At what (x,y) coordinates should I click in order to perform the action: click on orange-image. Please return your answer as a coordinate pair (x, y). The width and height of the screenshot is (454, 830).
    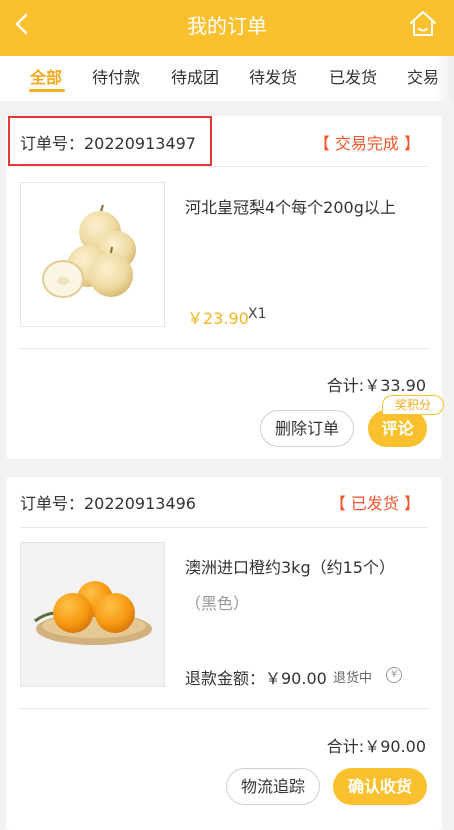
    Looking at the image, I should click on (92, 614).